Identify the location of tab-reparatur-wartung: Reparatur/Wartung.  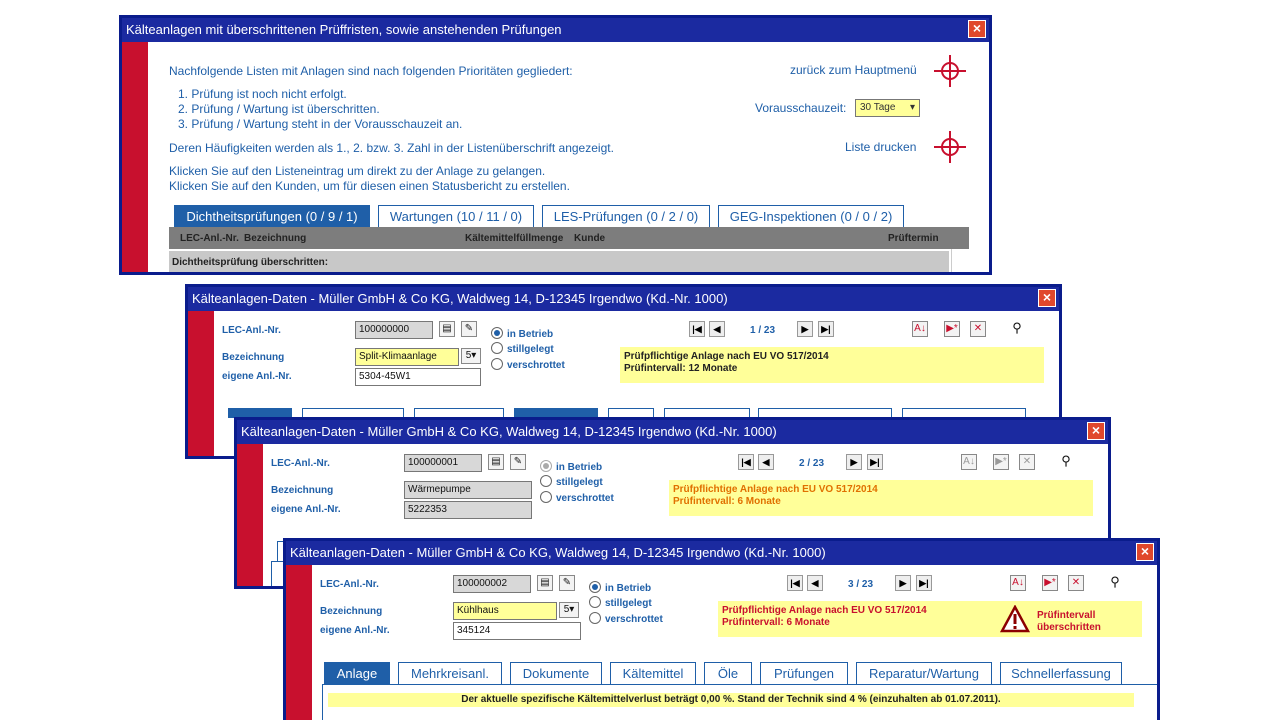
(924, 673).